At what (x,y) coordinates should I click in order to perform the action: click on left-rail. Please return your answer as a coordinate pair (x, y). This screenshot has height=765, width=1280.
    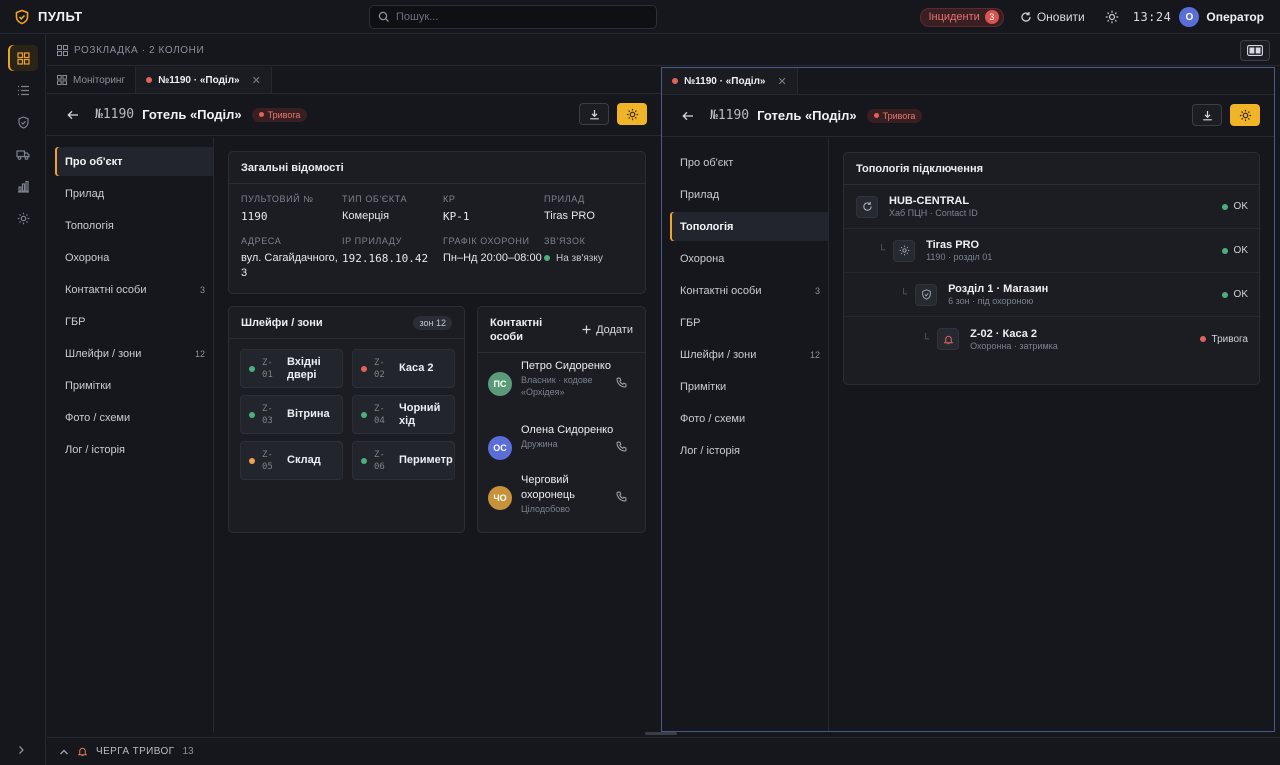
    Looking at the image, I should click on (23, 400).